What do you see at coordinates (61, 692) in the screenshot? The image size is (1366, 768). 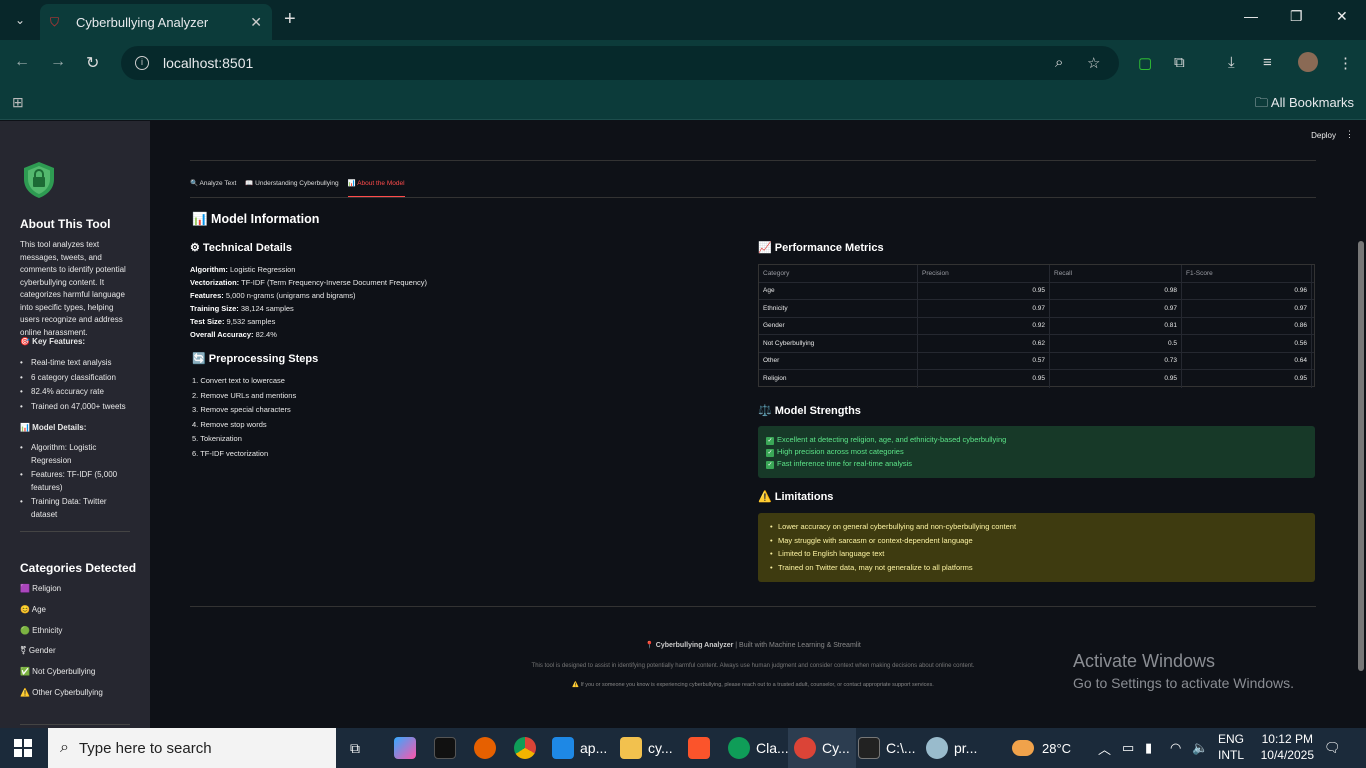 I see `category-other: ⚠️ Other Cyberbullying` at bounding box center [61, 692].